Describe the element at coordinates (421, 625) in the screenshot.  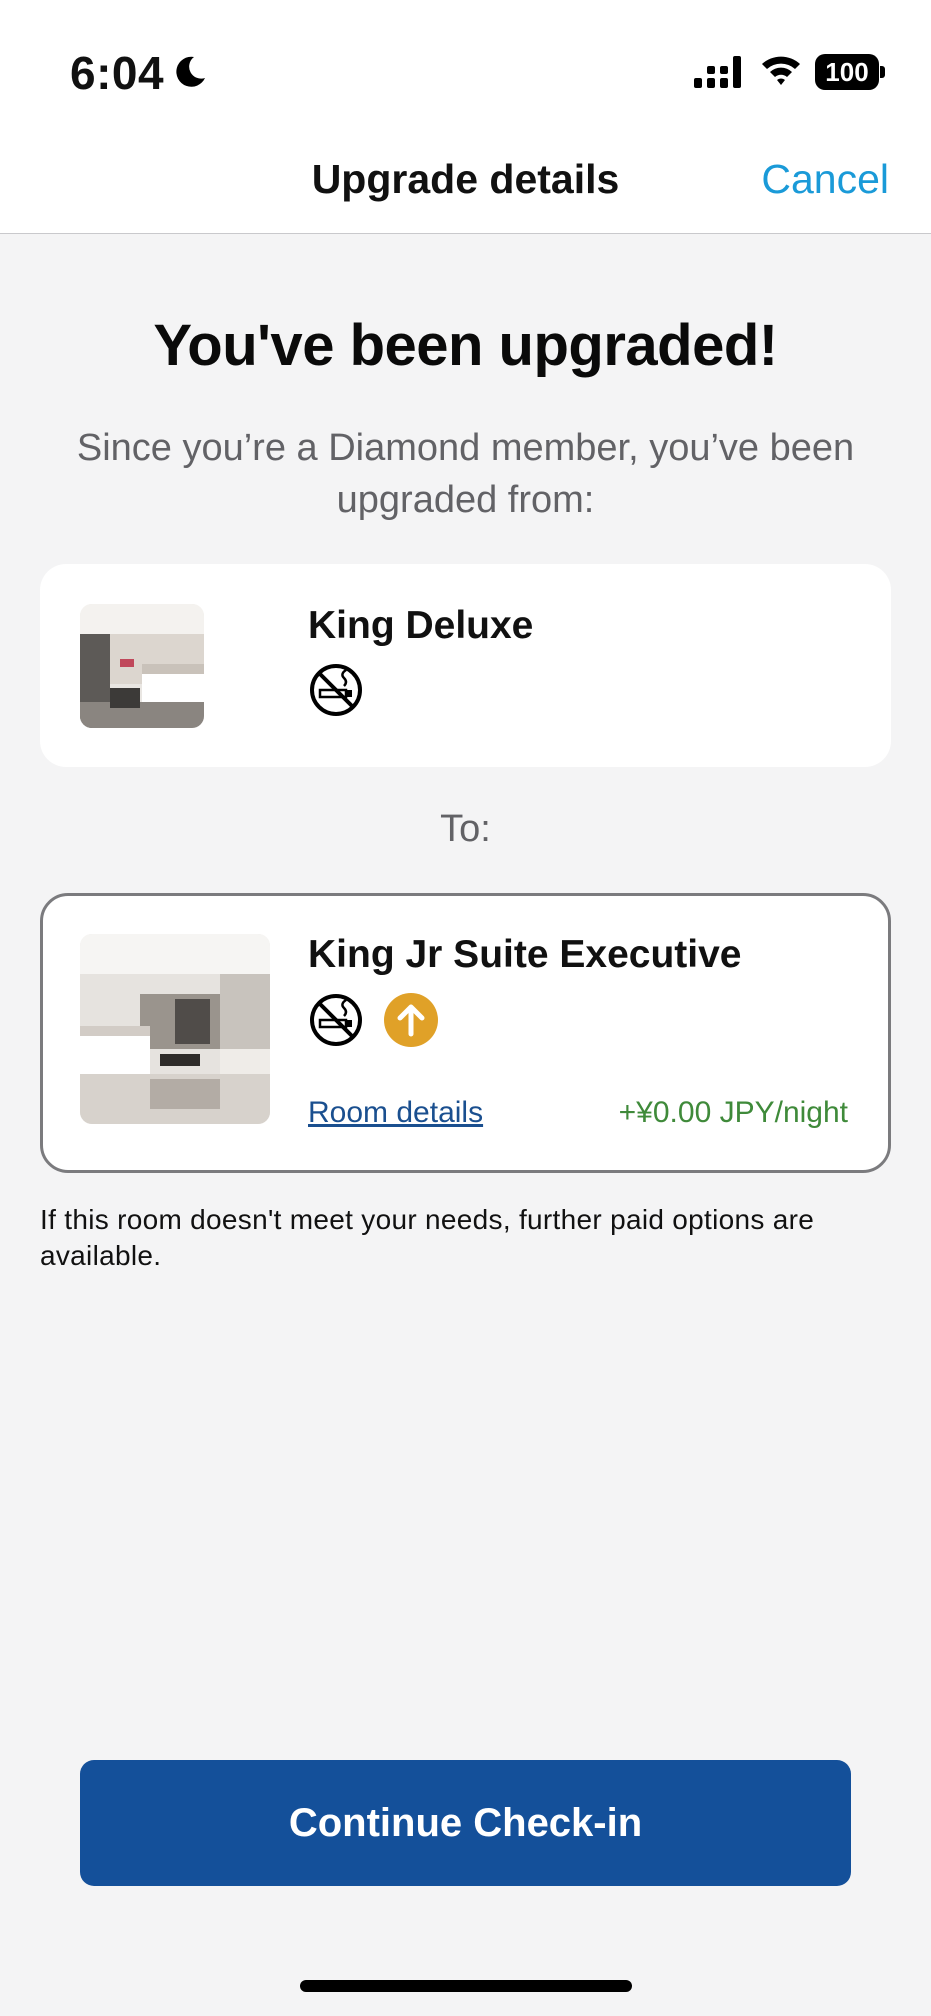
I see `from-room-name: King Deluxe` at that location.